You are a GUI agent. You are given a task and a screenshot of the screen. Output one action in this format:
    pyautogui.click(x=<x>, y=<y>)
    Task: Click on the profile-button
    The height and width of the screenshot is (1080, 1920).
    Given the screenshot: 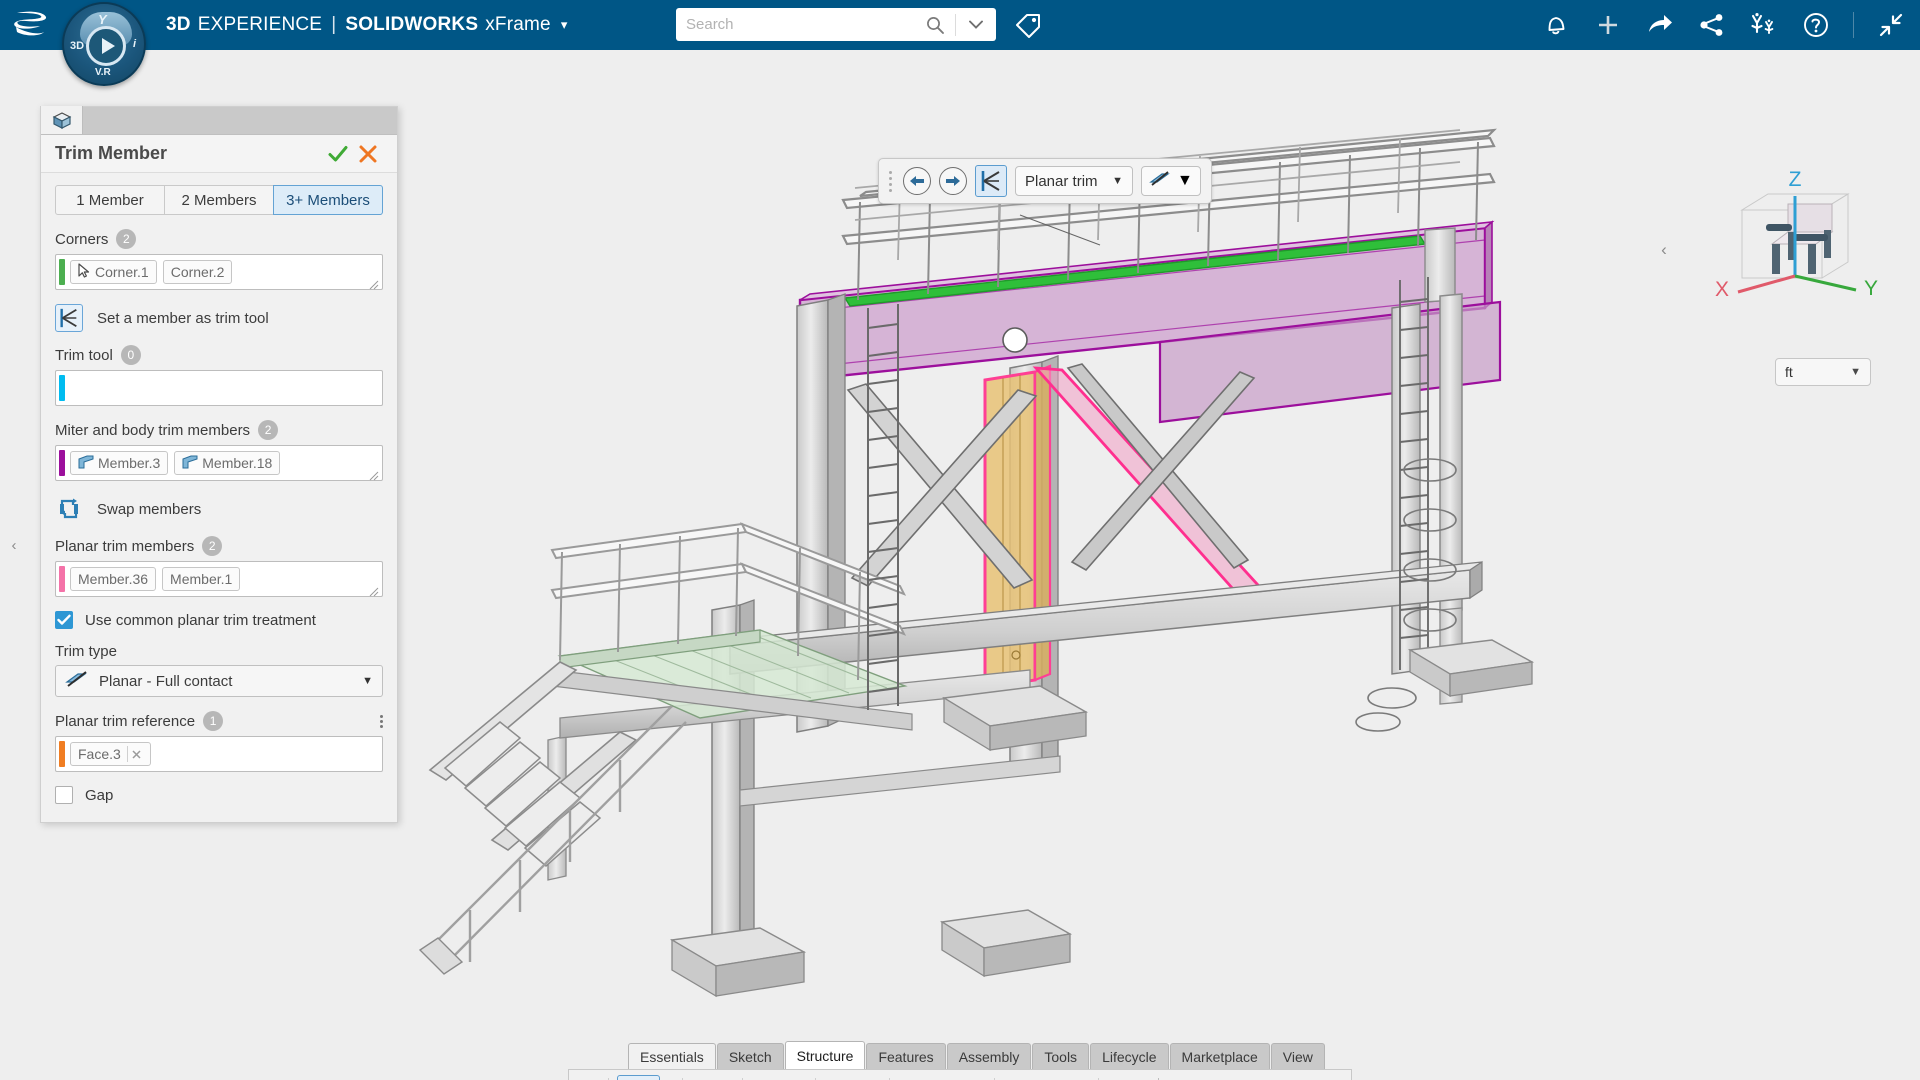 What is the action you would take?
    pyautogui.click(x=1278, y=1077)
    